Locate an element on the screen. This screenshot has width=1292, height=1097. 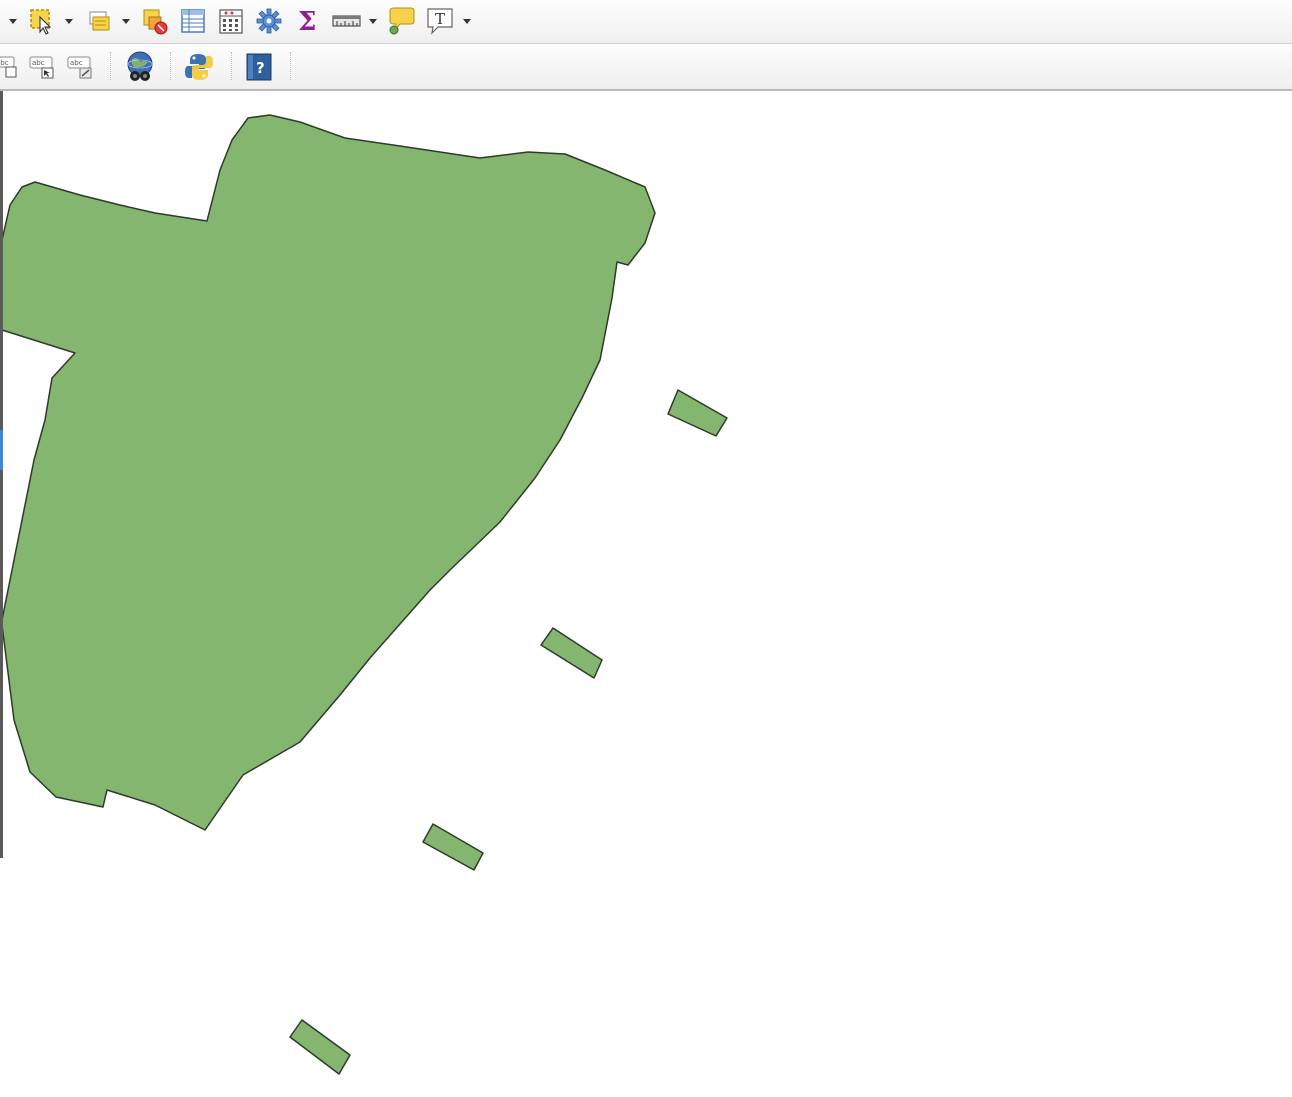
help-button: ? is located at coordinates (259, 67).